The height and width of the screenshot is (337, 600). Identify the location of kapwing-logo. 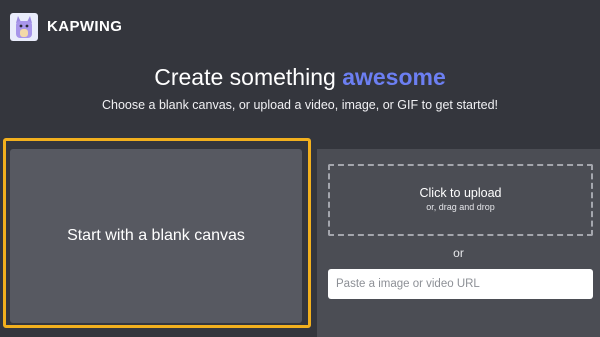
(24, 26).